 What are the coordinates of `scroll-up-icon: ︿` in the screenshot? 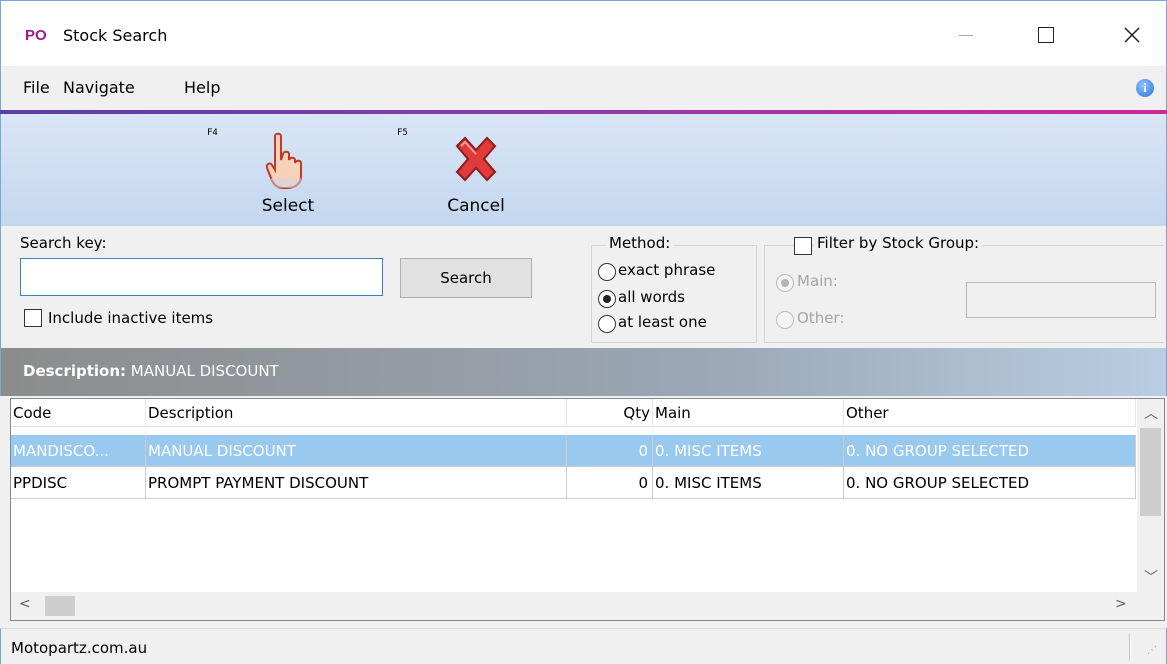 It's located at (1151, 413).